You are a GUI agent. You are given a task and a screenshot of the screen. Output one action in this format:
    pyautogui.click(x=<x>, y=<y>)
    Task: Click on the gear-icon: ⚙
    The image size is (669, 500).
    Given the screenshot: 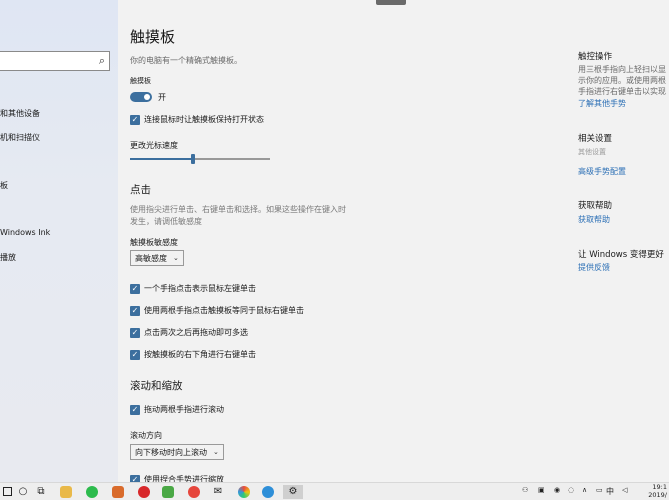 What is the action you would take?
    pyautogui.click(x=293, y=491)
    